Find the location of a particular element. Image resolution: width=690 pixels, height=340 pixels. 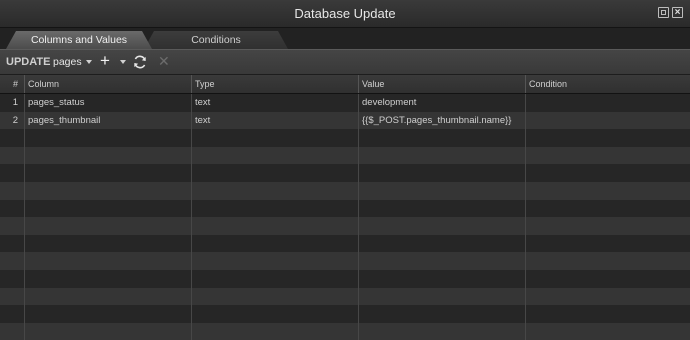

cell-column: pages_status is located at coordinates (108, 103).